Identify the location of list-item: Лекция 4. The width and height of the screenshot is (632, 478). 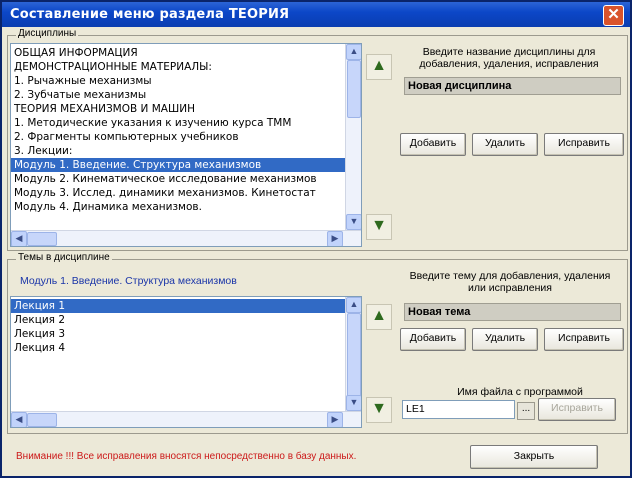
(178, 348).